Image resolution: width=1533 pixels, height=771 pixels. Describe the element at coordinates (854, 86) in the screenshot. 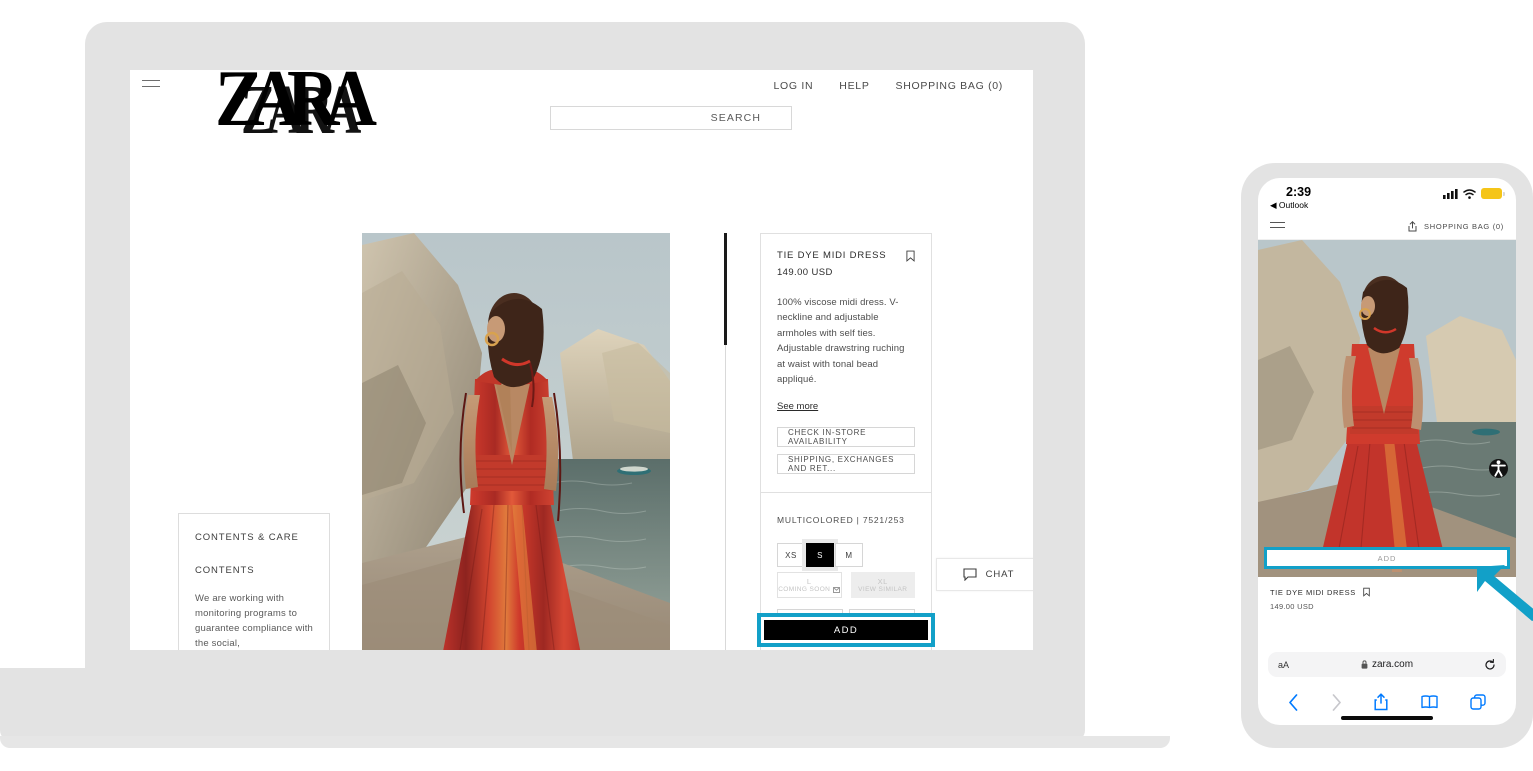

I see `nav-link-help: HELP` at that location.